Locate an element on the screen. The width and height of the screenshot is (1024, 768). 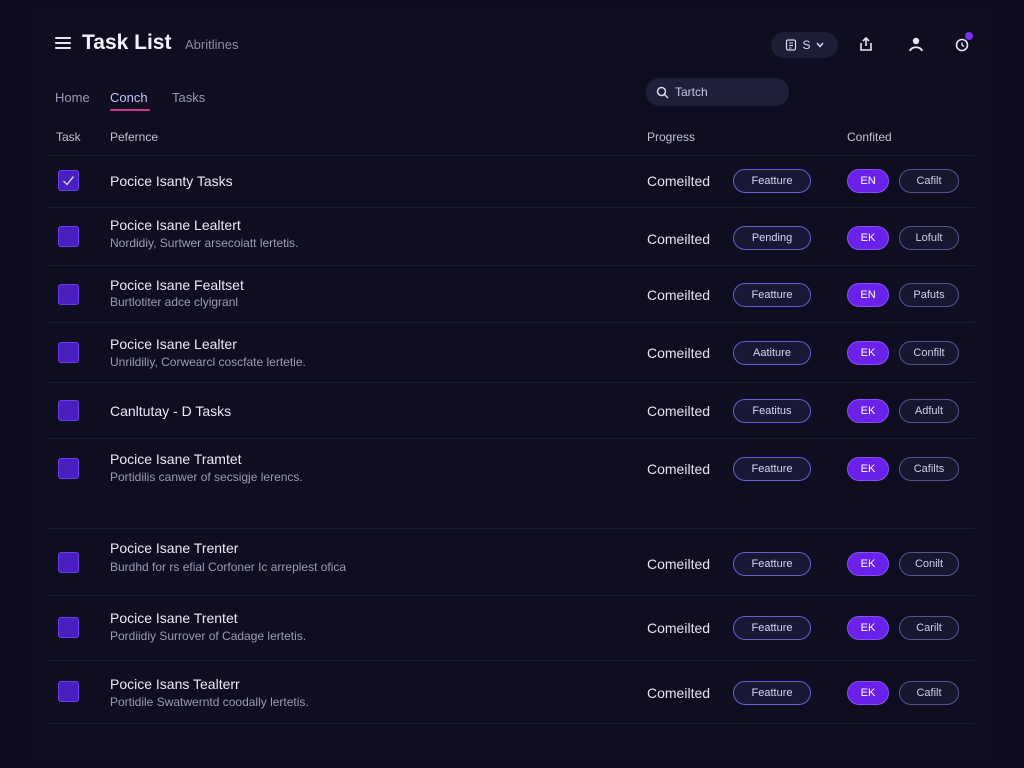
conflict-button: Pafuts is located at coordinates (929, 295).